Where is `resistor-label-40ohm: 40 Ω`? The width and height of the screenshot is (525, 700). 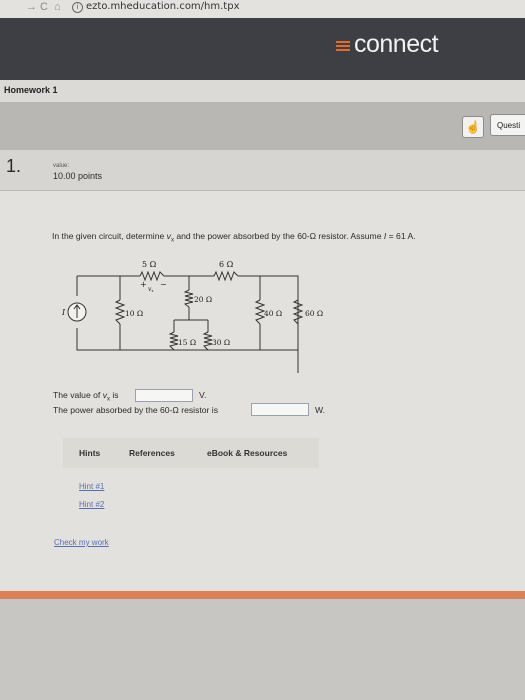
resistor-label-40ohm: 40 Ω is located at coordinates (273, 313).